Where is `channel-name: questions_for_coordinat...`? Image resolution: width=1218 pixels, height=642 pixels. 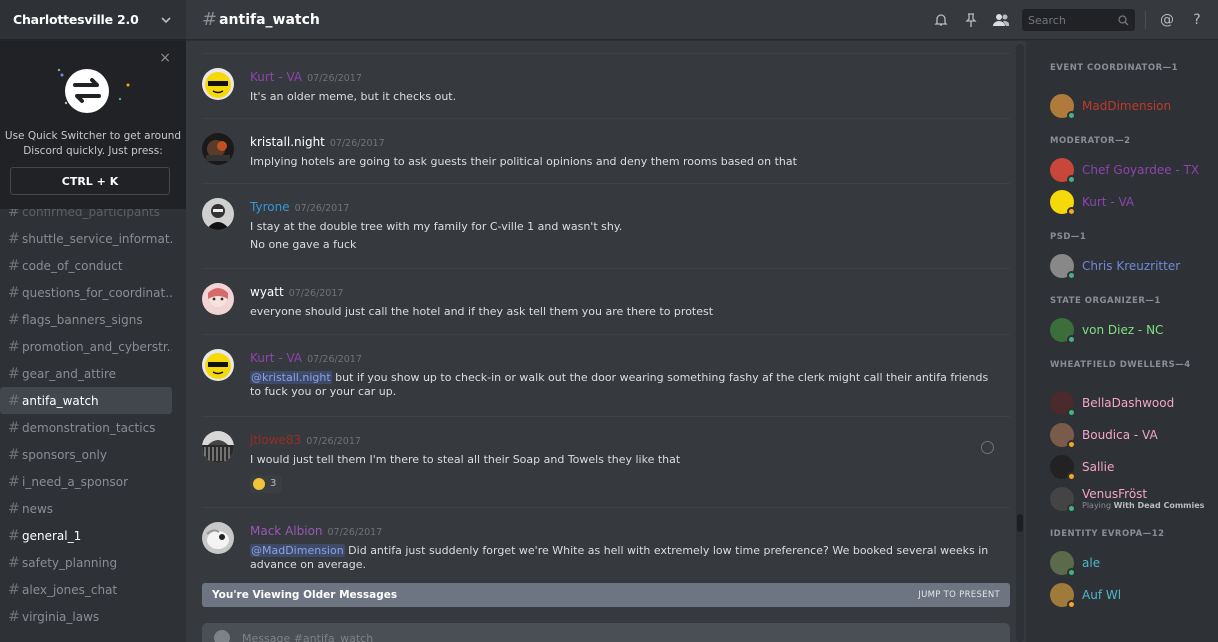 channel-name: questions_for_coordinat... is located at coordinates (97, 292).